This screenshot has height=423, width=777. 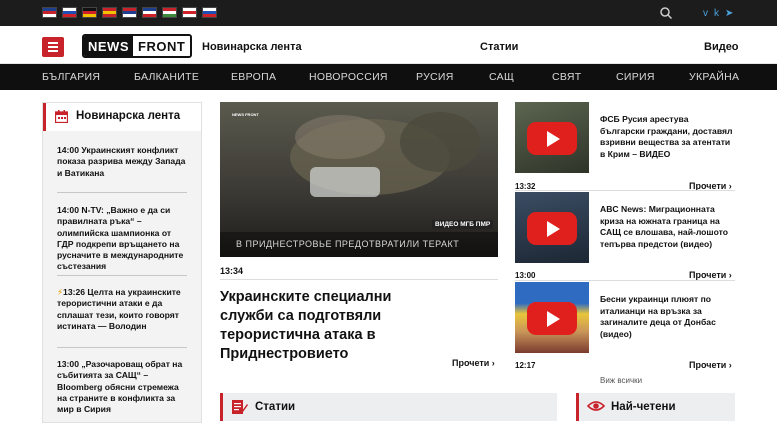 What do you see at coordinates (61, 116) in the screenshot?
I see `calendar-icon` at bounding box center [61, 116].